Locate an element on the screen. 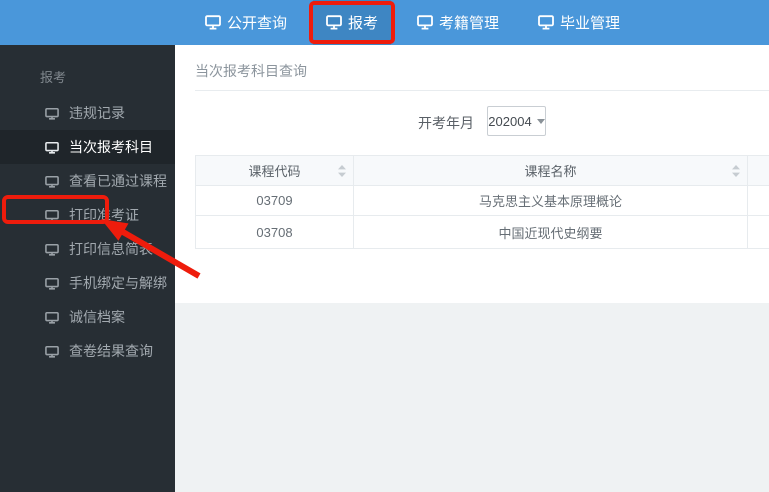 The height and width of the screenshot is (492, 769). filter-row: 开考年月 202004 is located at coordinates (472, 121).